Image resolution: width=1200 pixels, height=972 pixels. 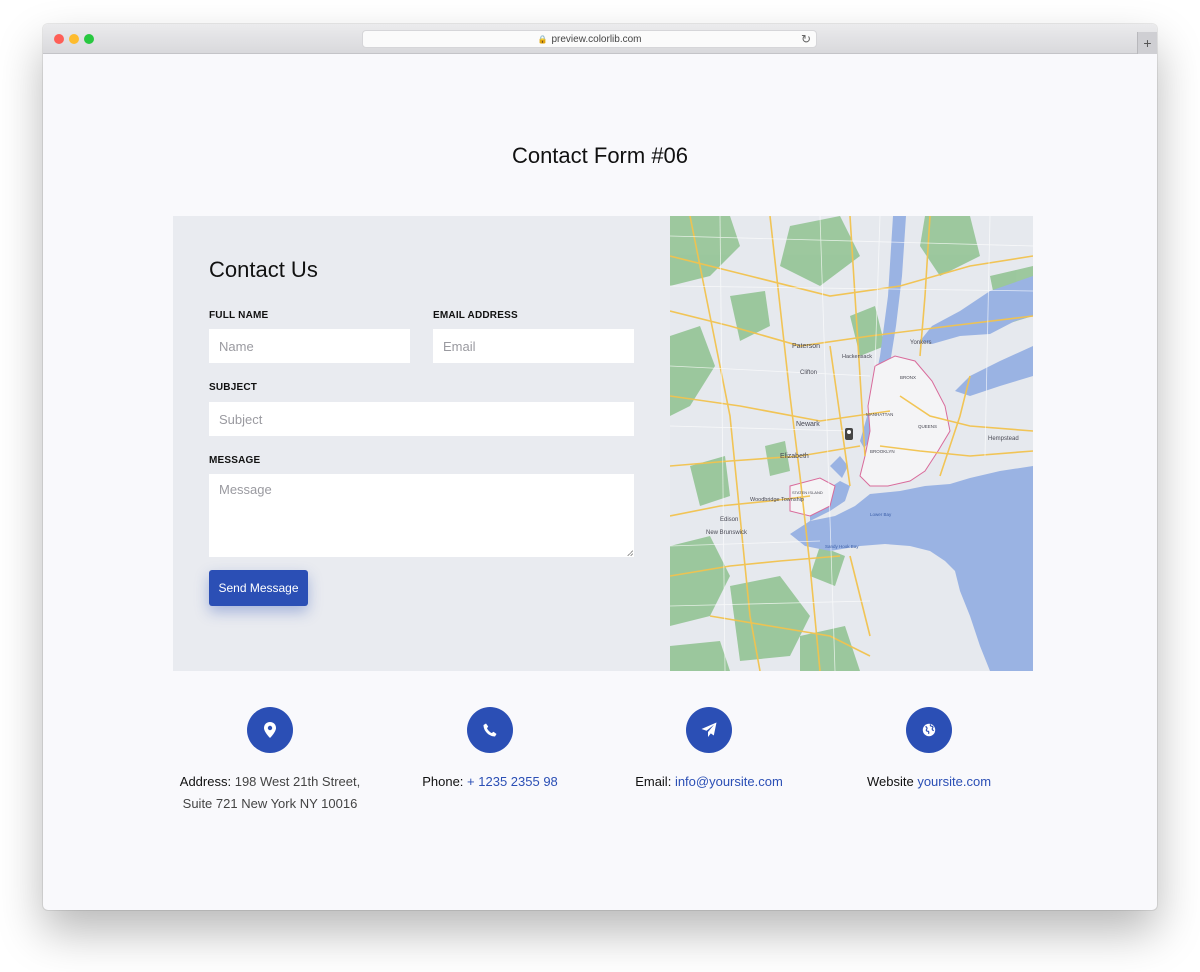 I want to click on website-link: yoursite.com, so click(x=954, y=781).